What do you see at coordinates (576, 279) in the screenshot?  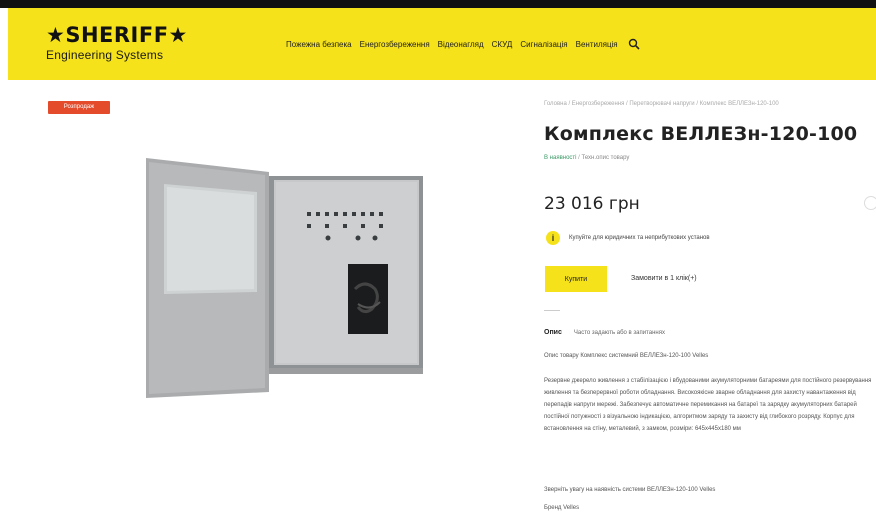 I see `buy-button: Купити` at bounding box center [576, 279].